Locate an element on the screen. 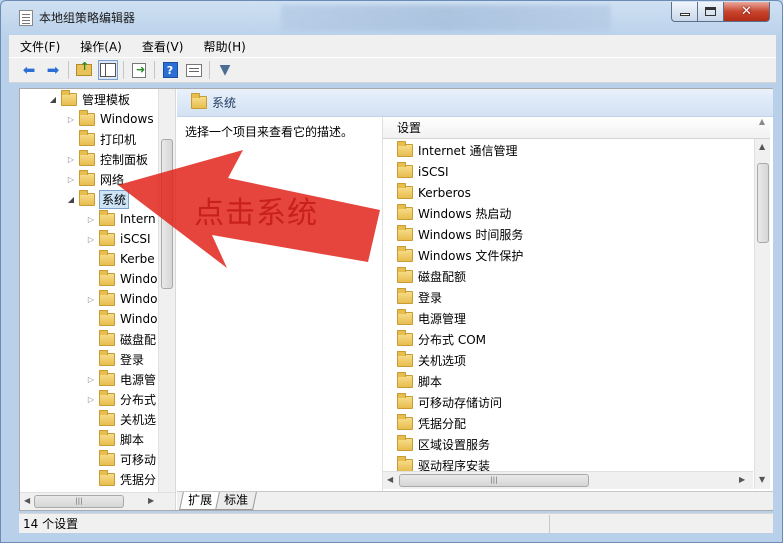 The width and height of the screenshot is (783, 543). list-item: Windows 时间服务 is located at coordinates (460, 234).